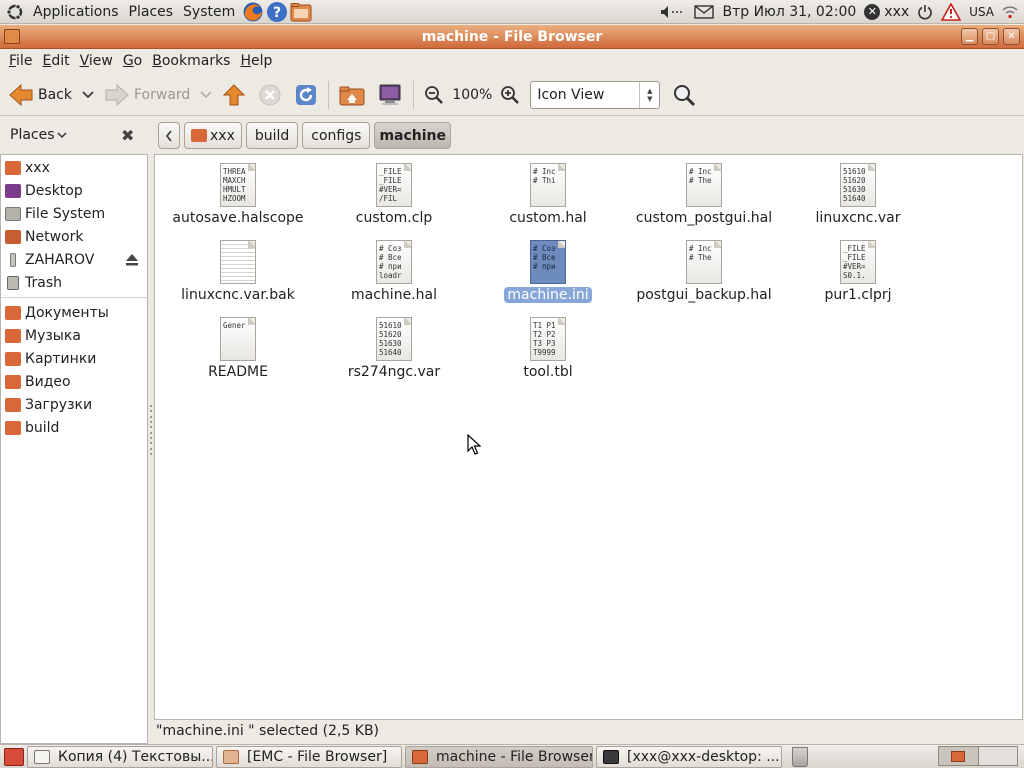 The width and height of the screenshot is (1024, 768). I want to click on workspace-switcher, so click(978, 756).